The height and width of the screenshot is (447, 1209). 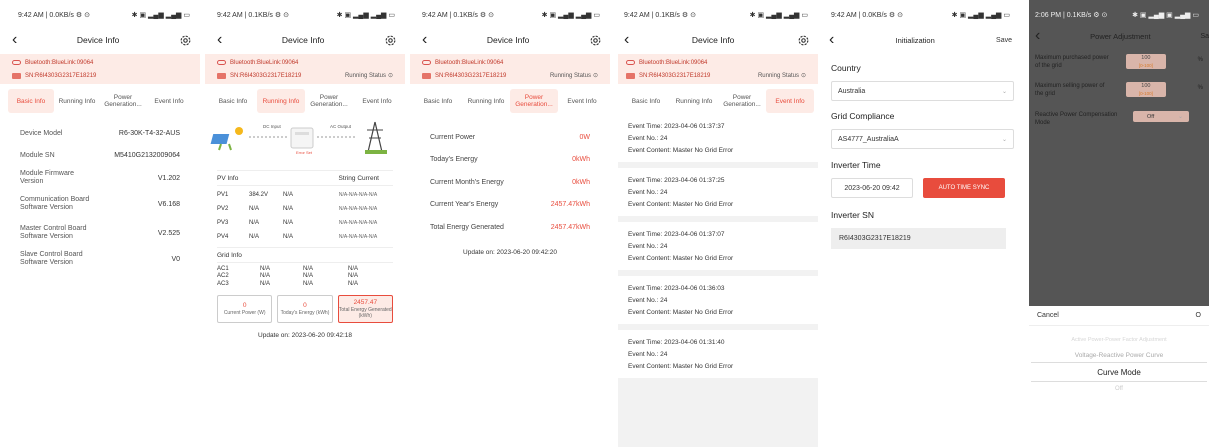 I want to click on event-time: Event Time: 2023-04-06 01:36:03, so click(x=676, y=288).